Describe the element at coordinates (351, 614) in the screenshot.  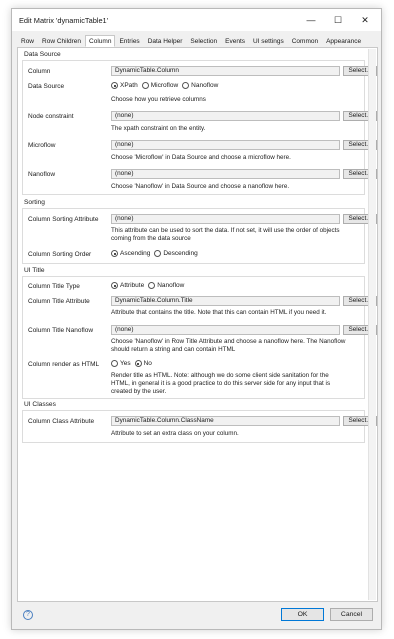
I see `cancel-button: Cancel` at that location.